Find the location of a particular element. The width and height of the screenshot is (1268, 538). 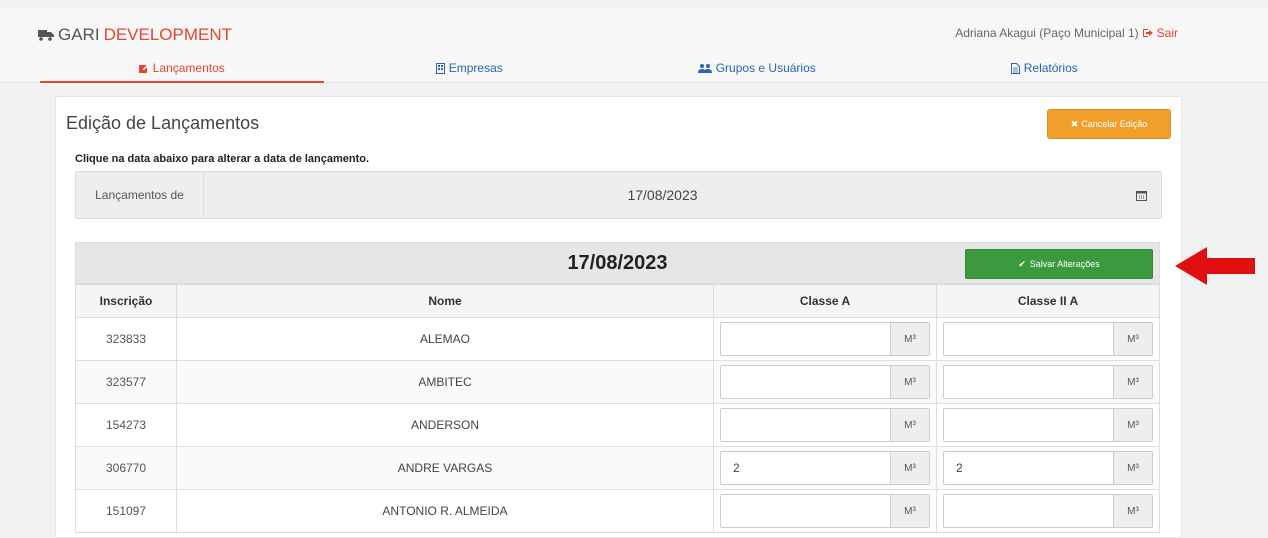

tab-label: Lançamentos is located at coordinates (188, 68).